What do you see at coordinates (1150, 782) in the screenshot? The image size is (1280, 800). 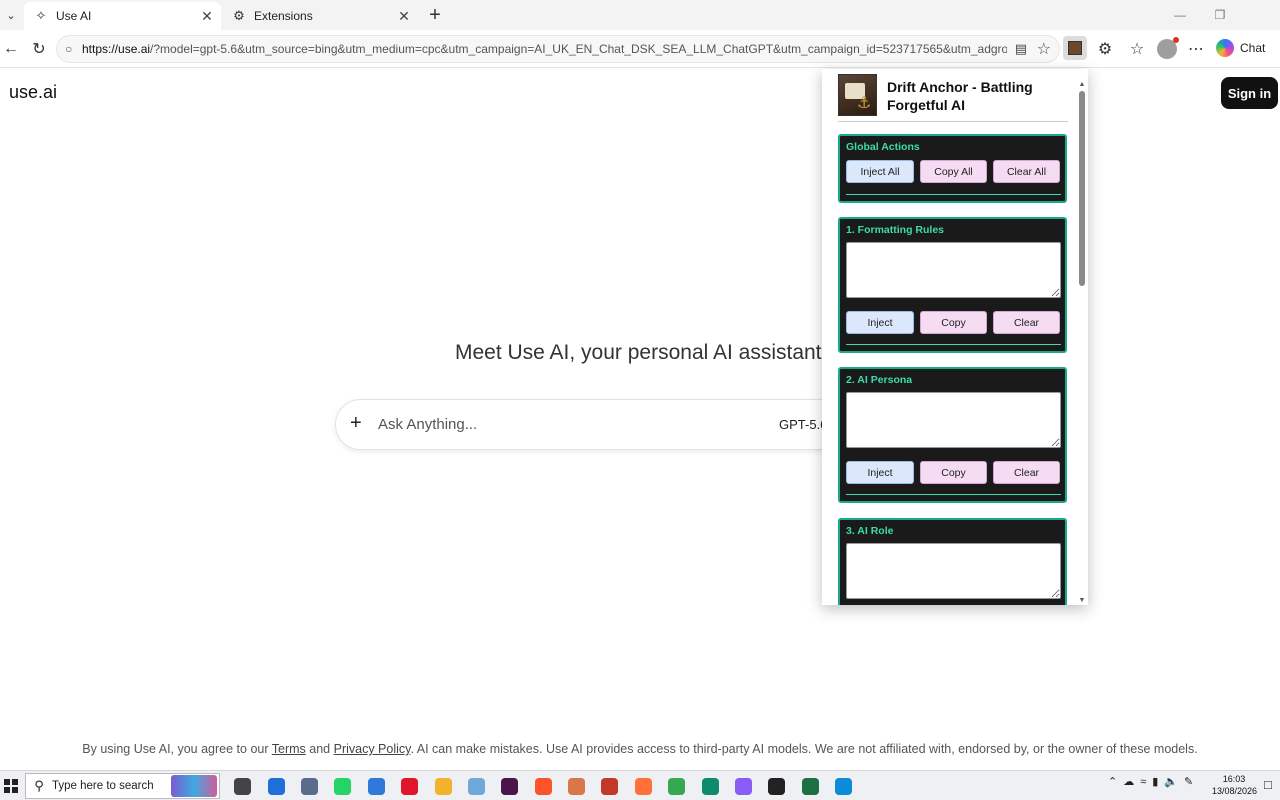 I see `system-tray: ⌃ ☁ ≈ ▮ 🔈 ✎` at bounding box center [1150, 782].